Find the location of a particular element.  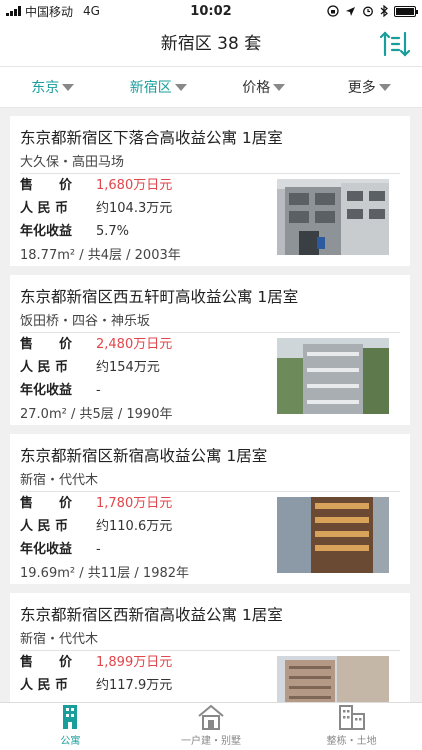

sort-button is located at coordinates (395, 44).